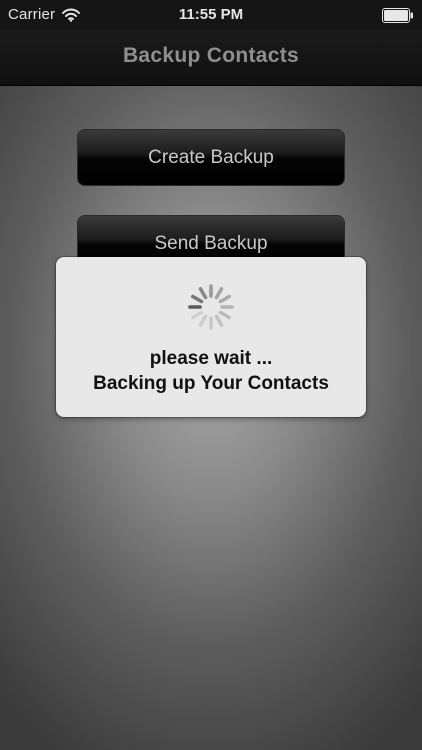  Describe the element at coordinates (211, 383) in the screenshot. I see `dialog-message: Backing up Your Contacts` at that location.